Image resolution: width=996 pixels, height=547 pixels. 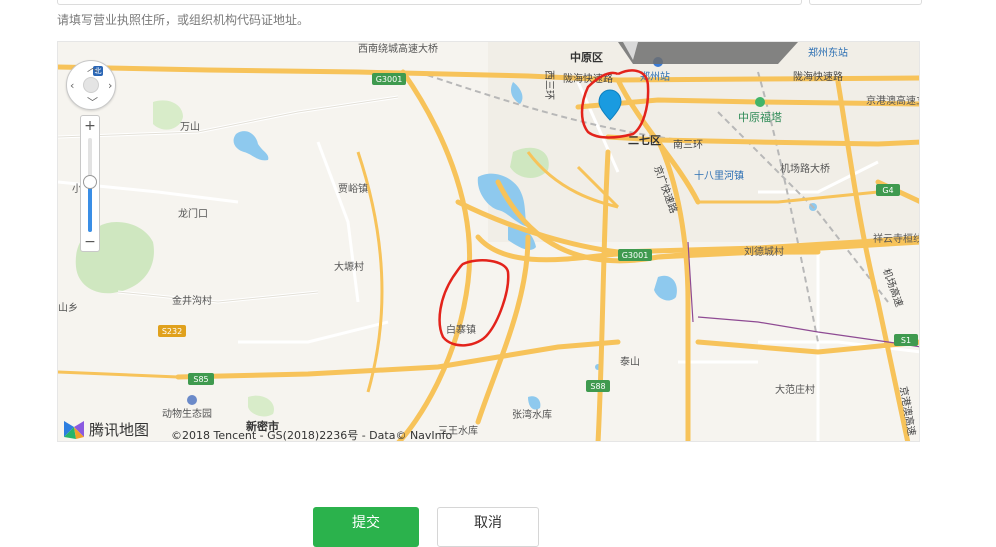 What do you see at coordinates (119, 429) in the screenshot?
I see `map-provider-name: 腾讯地图` at bounding box center [119, 429].